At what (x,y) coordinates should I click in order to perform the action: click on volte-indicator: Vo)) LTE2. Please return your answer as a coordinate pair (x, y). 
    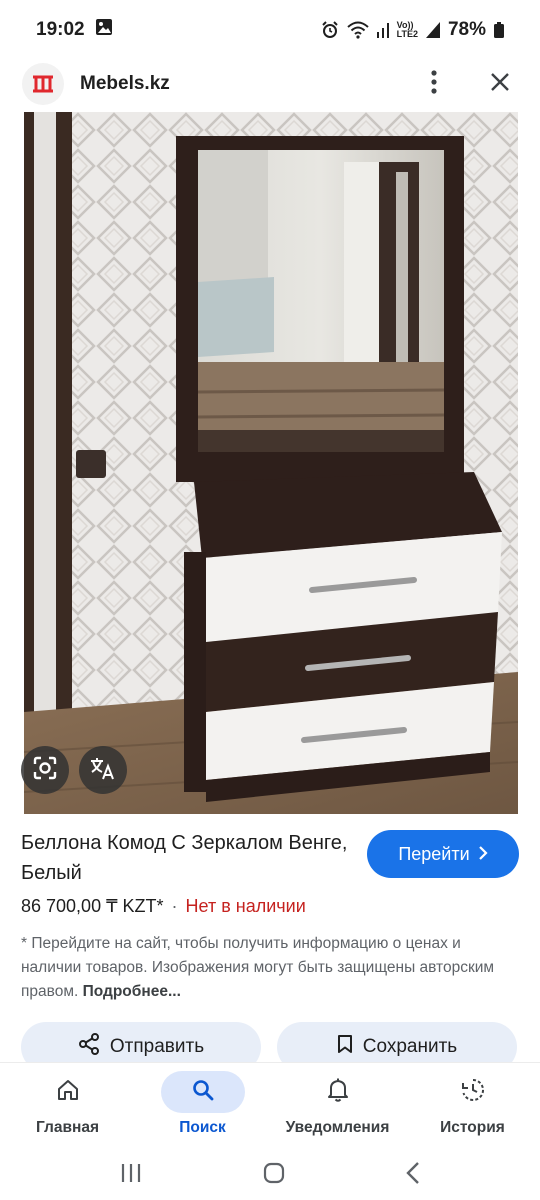
    Looking at the image, I should click on (407, 29).